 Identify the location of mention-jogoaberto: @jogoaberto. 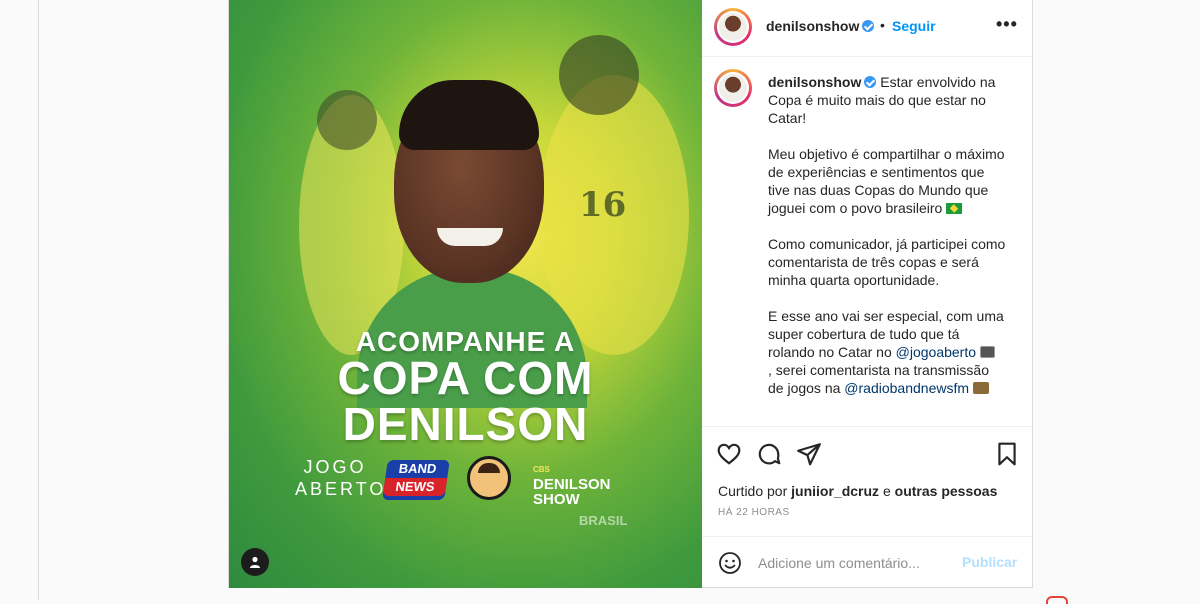
(936, 352).